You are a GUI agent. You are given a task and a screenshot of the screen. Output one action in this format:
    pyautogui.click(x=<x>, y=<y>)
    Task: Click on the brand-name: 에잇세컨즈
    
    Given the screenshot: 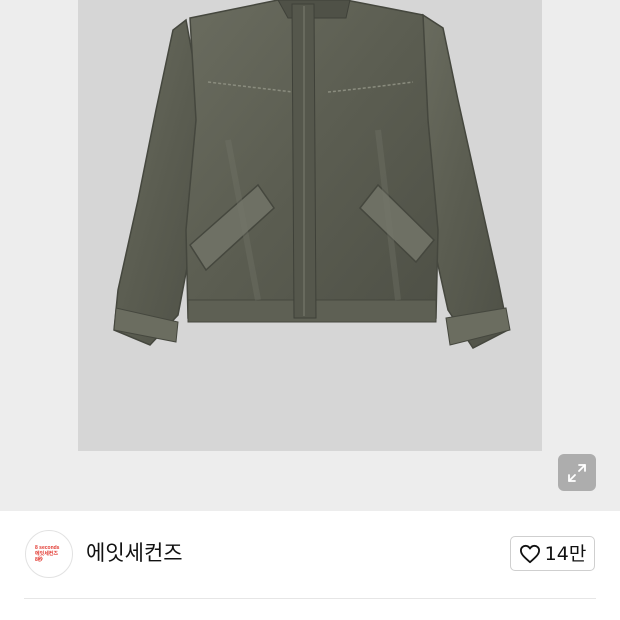 What is the action you would take?
    pyautogui.click(x=134, y=553)
    